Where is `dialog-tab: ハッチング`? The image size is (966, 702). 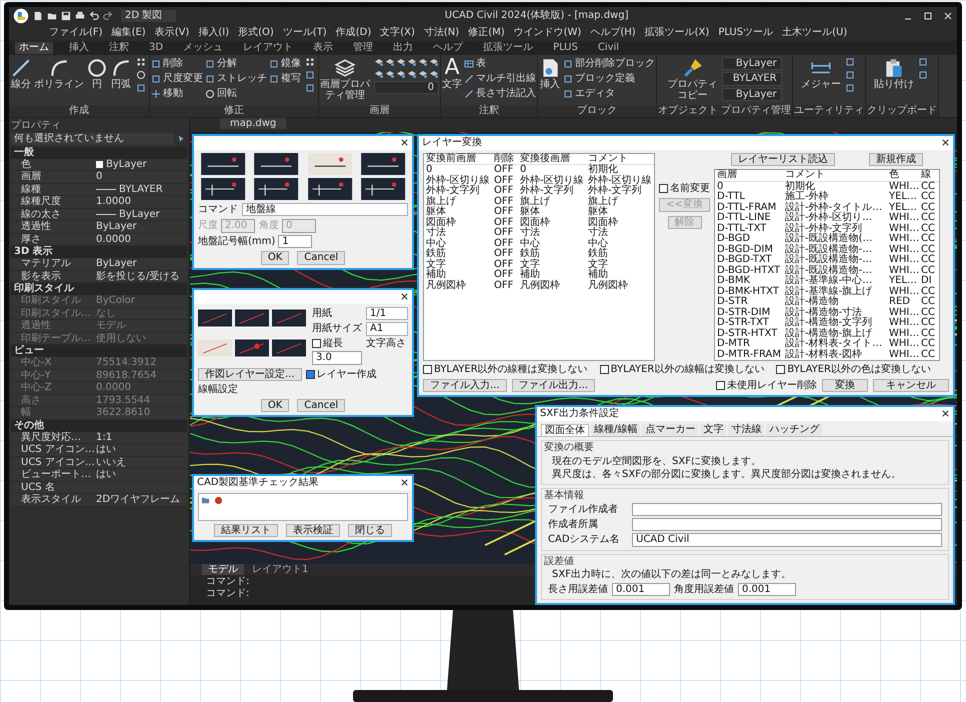 dialog-tab: ハッチング is located at coordinates (794, 430).